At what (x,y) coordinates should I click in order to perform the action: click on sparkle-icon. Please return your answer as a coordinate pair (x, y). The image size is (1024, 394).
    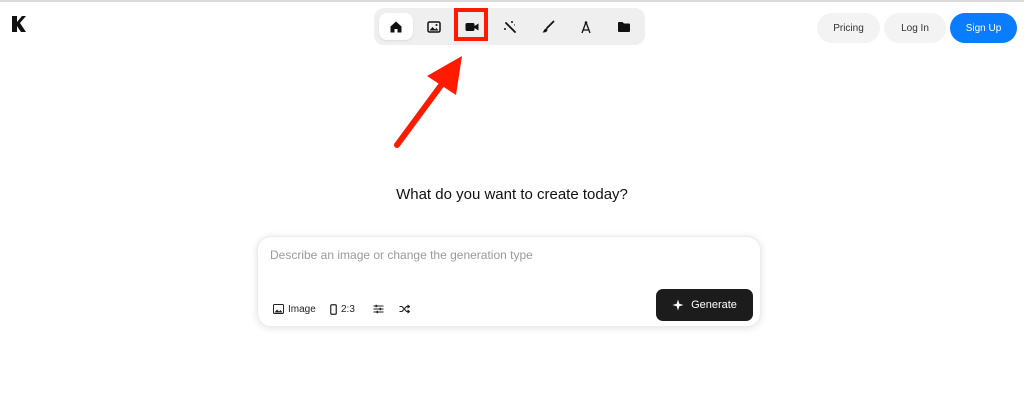
    Looking at the image, I should click on (678, 305).